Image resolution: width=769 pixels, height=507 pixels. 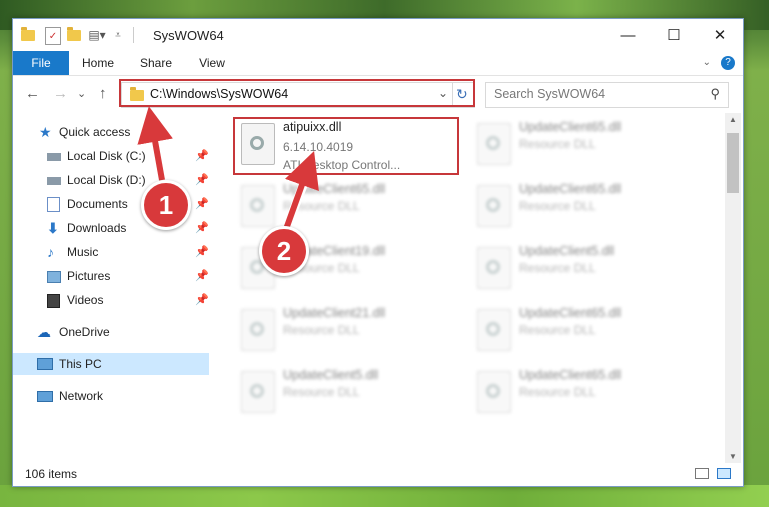 I want to click on computer-icon, so click(x=45, y=364).